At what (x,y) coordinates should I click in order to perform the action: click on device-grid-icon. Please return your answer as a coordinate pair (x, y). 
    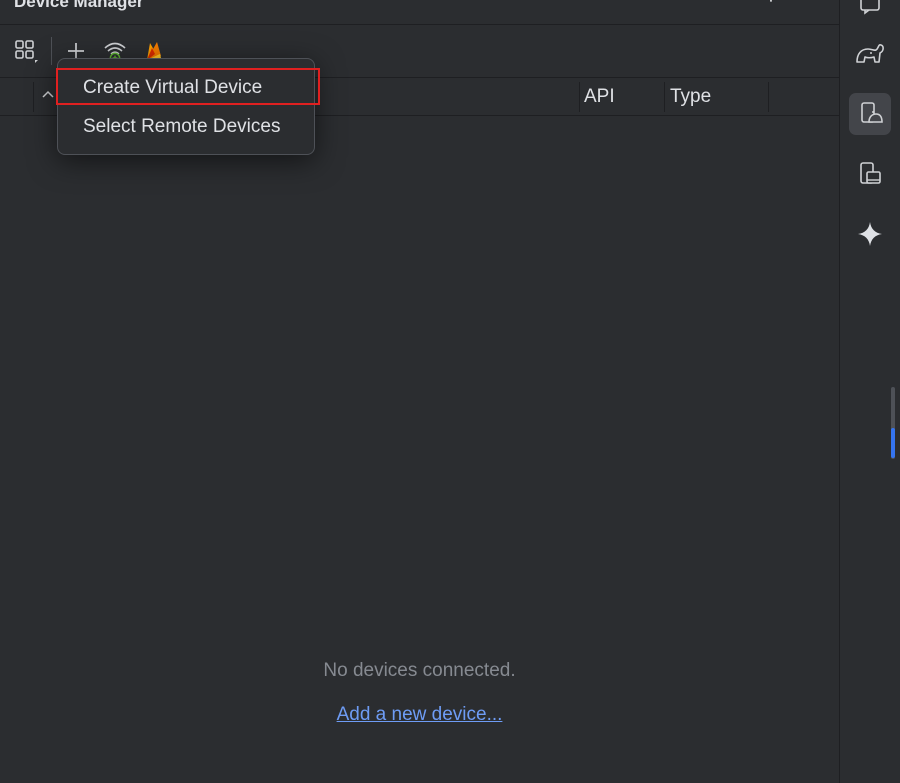
    Looking at the image, I should click on (26, 51).